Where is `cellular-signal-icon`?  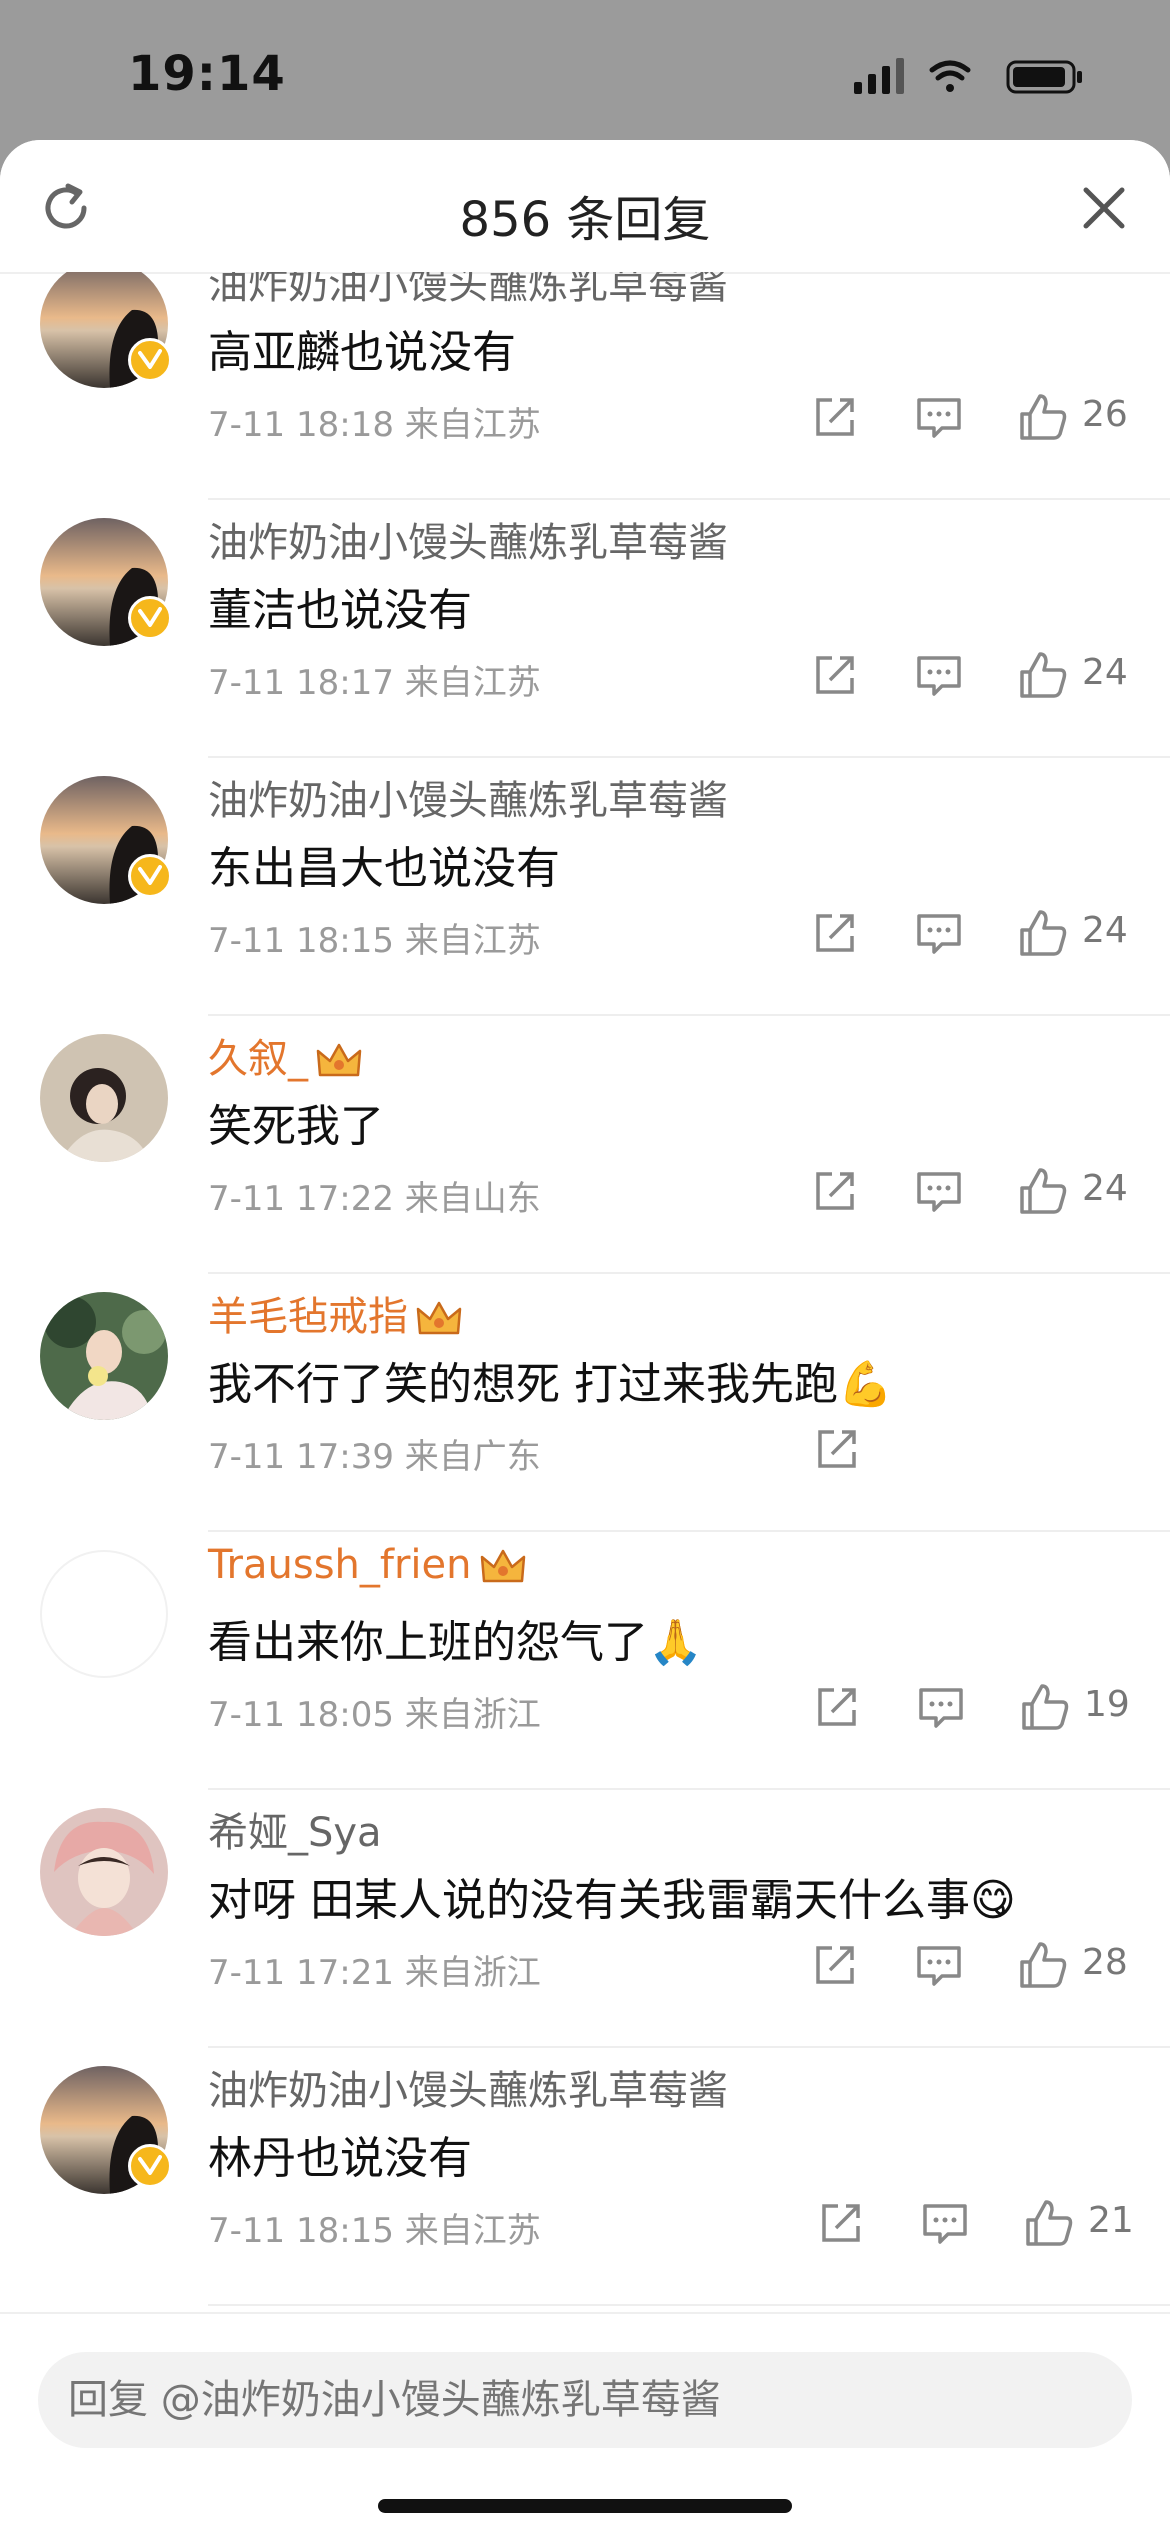 cellular-signal-icon is located at coordinates (879, 76).